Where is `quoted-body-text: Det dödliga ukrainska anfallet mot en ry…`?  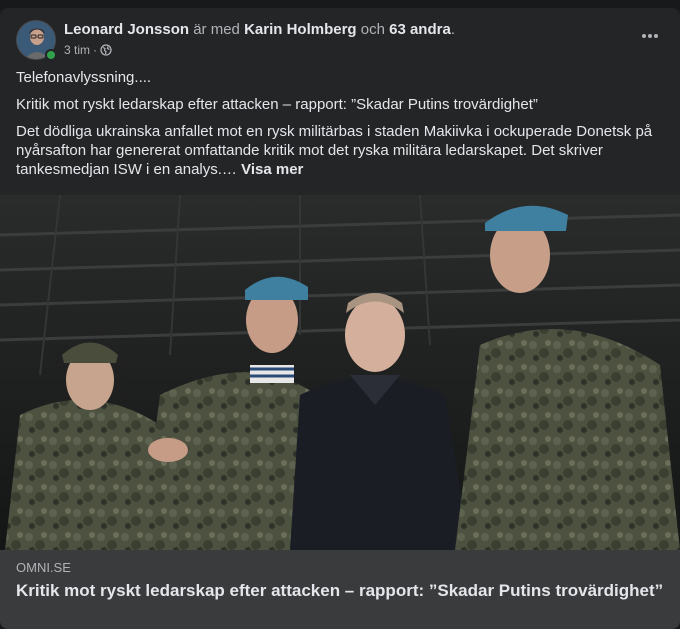 quoted-body-text: Det dödliga ukrainska anfallet mot en ry… is located at coordinates (334, 150).